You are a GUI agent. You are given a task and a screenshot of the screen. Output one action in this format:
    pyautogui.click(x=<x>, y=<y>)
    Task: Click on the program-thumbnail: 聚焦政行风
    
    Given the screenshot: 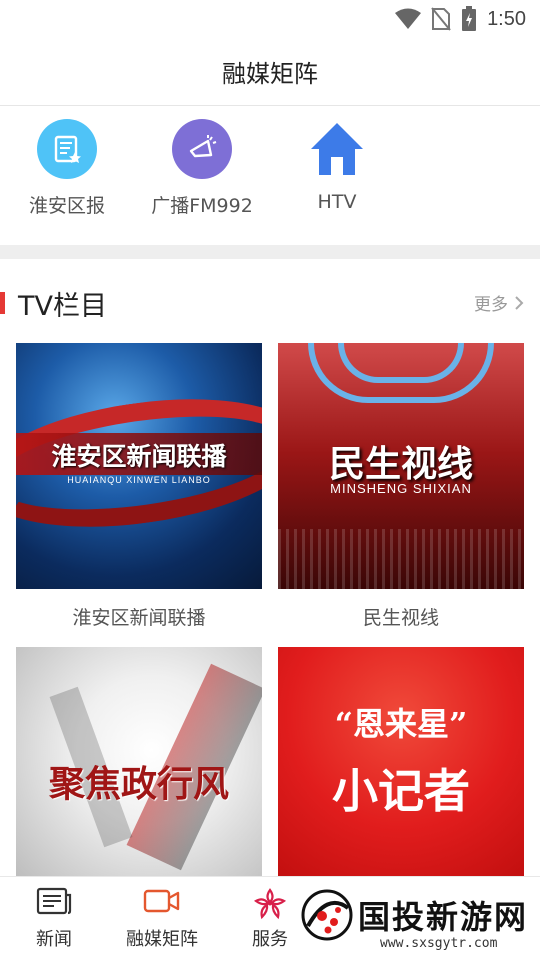 What is the action you would take?
    pyautogui.click(x=139, y=762)
    